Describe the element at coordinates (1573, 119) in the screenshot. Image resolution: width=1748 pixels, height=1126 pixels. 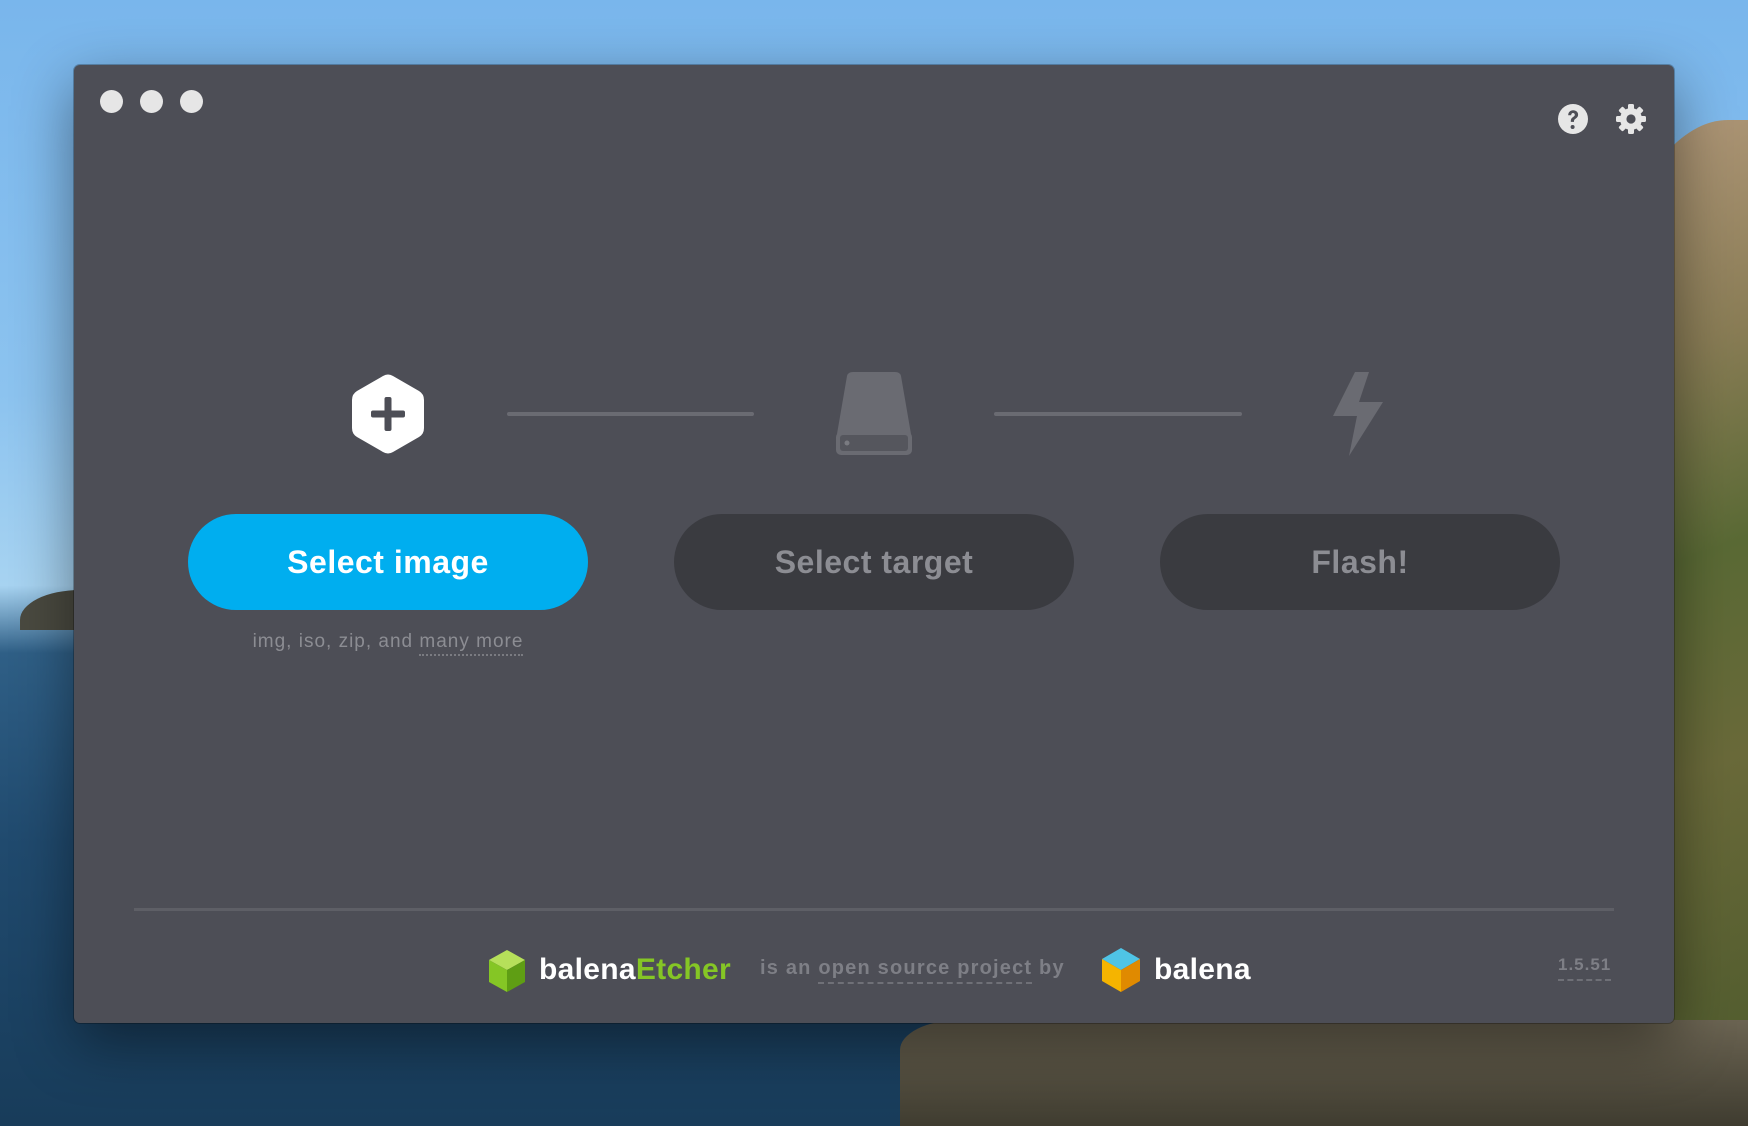
I see `help-icon` at that location.